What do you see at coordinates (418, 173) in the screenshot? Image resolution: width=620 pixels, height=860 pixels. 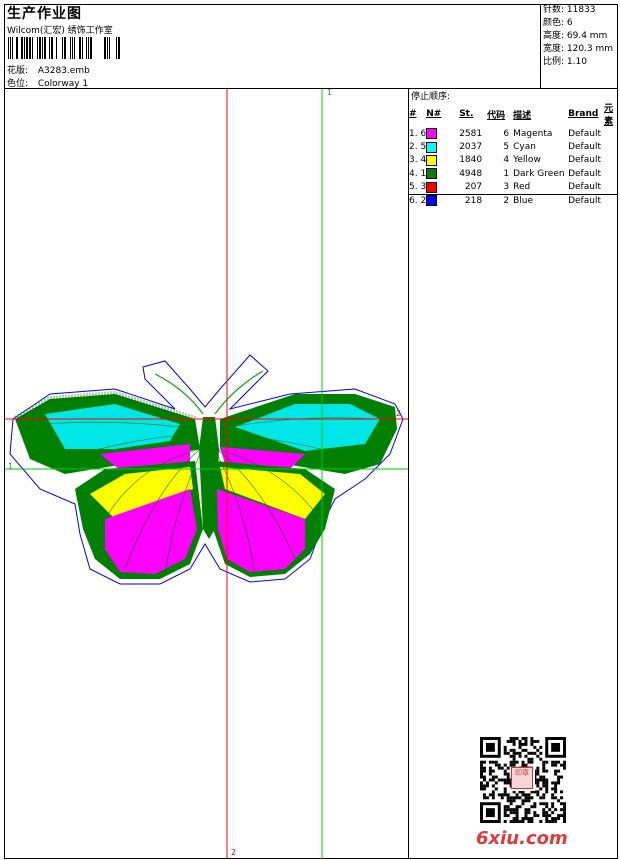 I see `seq-cell: 4. 1` at bounding box center [418, 173].